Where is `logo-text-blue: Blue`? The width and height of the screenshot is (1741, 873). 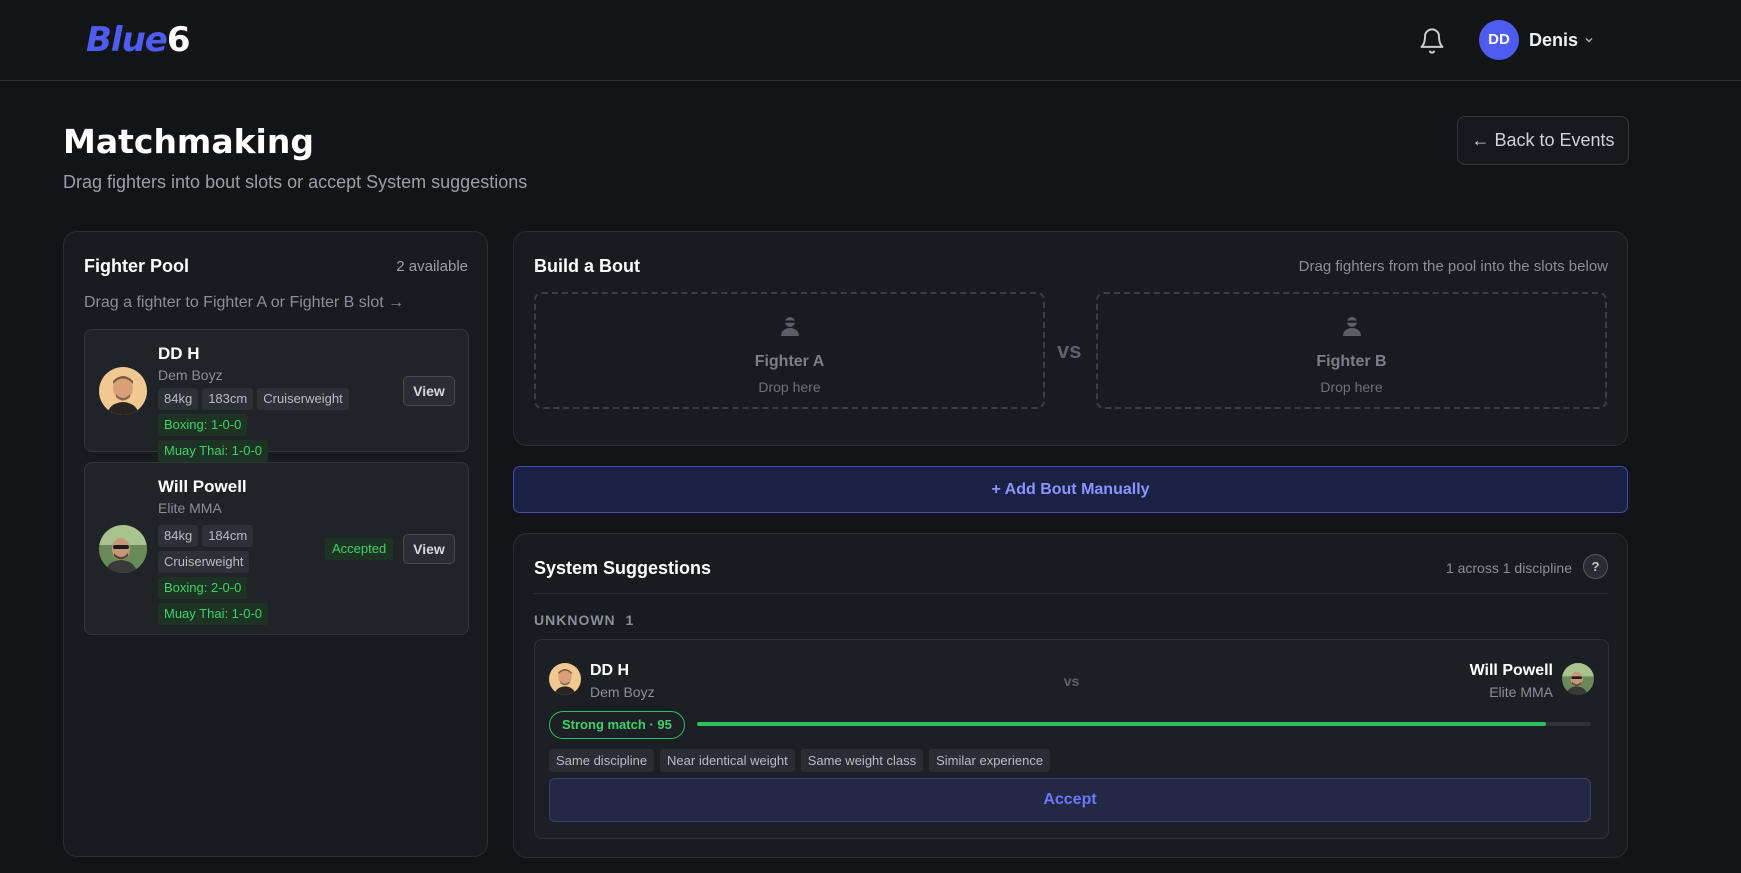 logo-text-blue: Blue is located at coordinates (127, 40).